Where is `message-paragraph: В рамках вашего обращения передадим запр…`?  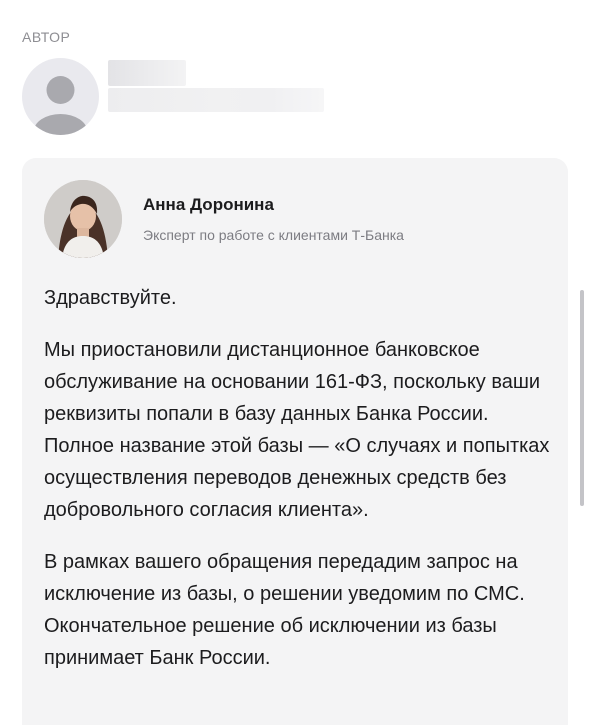
message-paragraph: В рамках вашего обращения передадим запр… is located at coordinates (284, 610).